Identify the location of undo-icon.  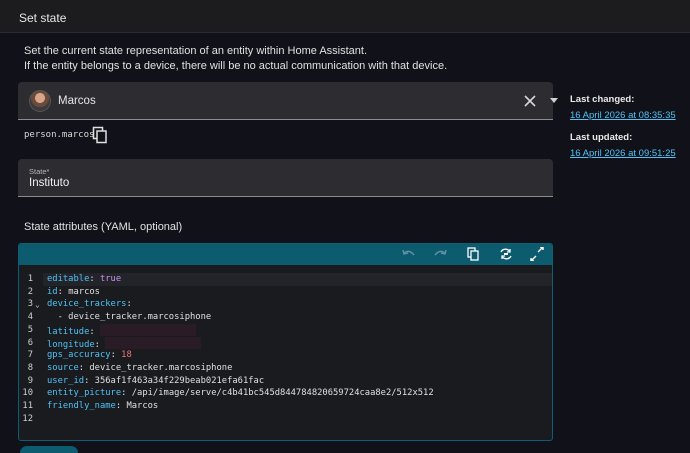
(409, 254).